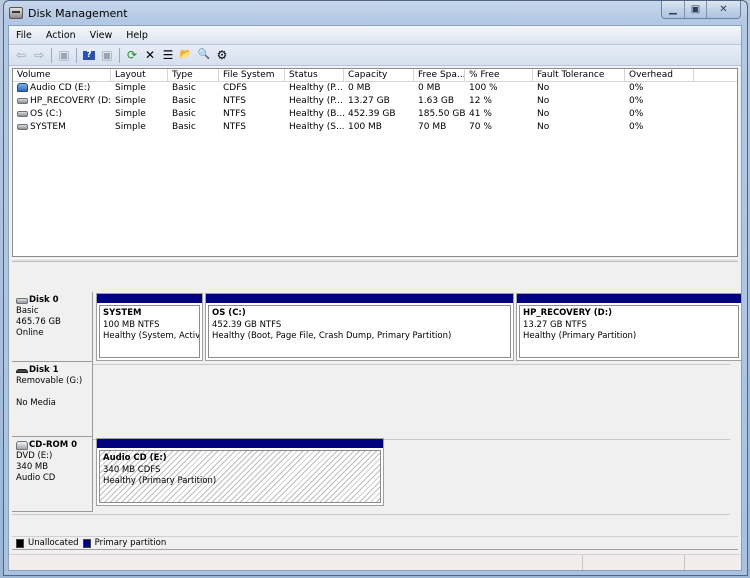  I want to click on volume-cell-file-system: NTFS, so click(252, 127).